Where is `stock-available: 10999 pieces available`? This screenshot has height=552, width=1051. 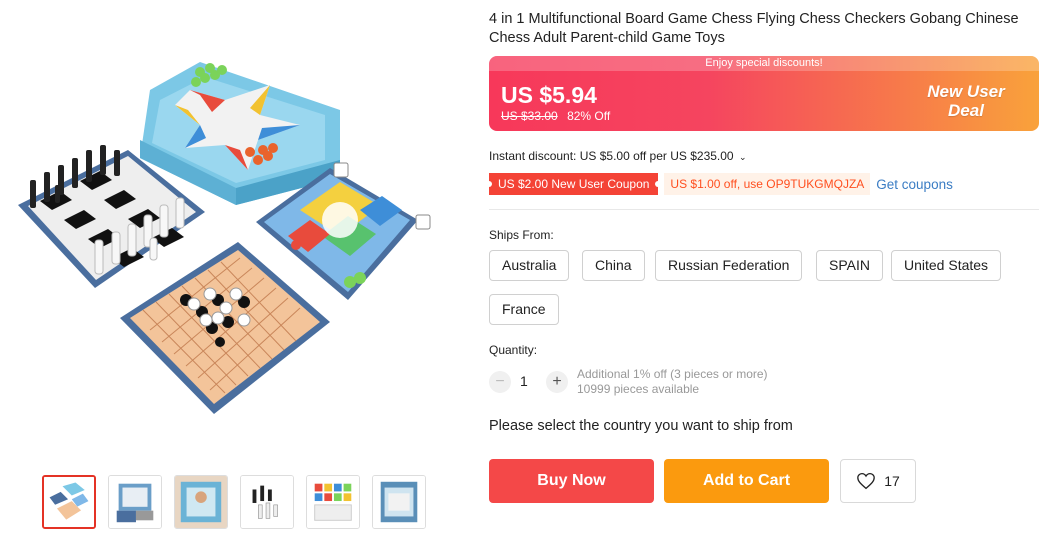 stock-available: 10999 pieces available is located at coordinates (638, 389).